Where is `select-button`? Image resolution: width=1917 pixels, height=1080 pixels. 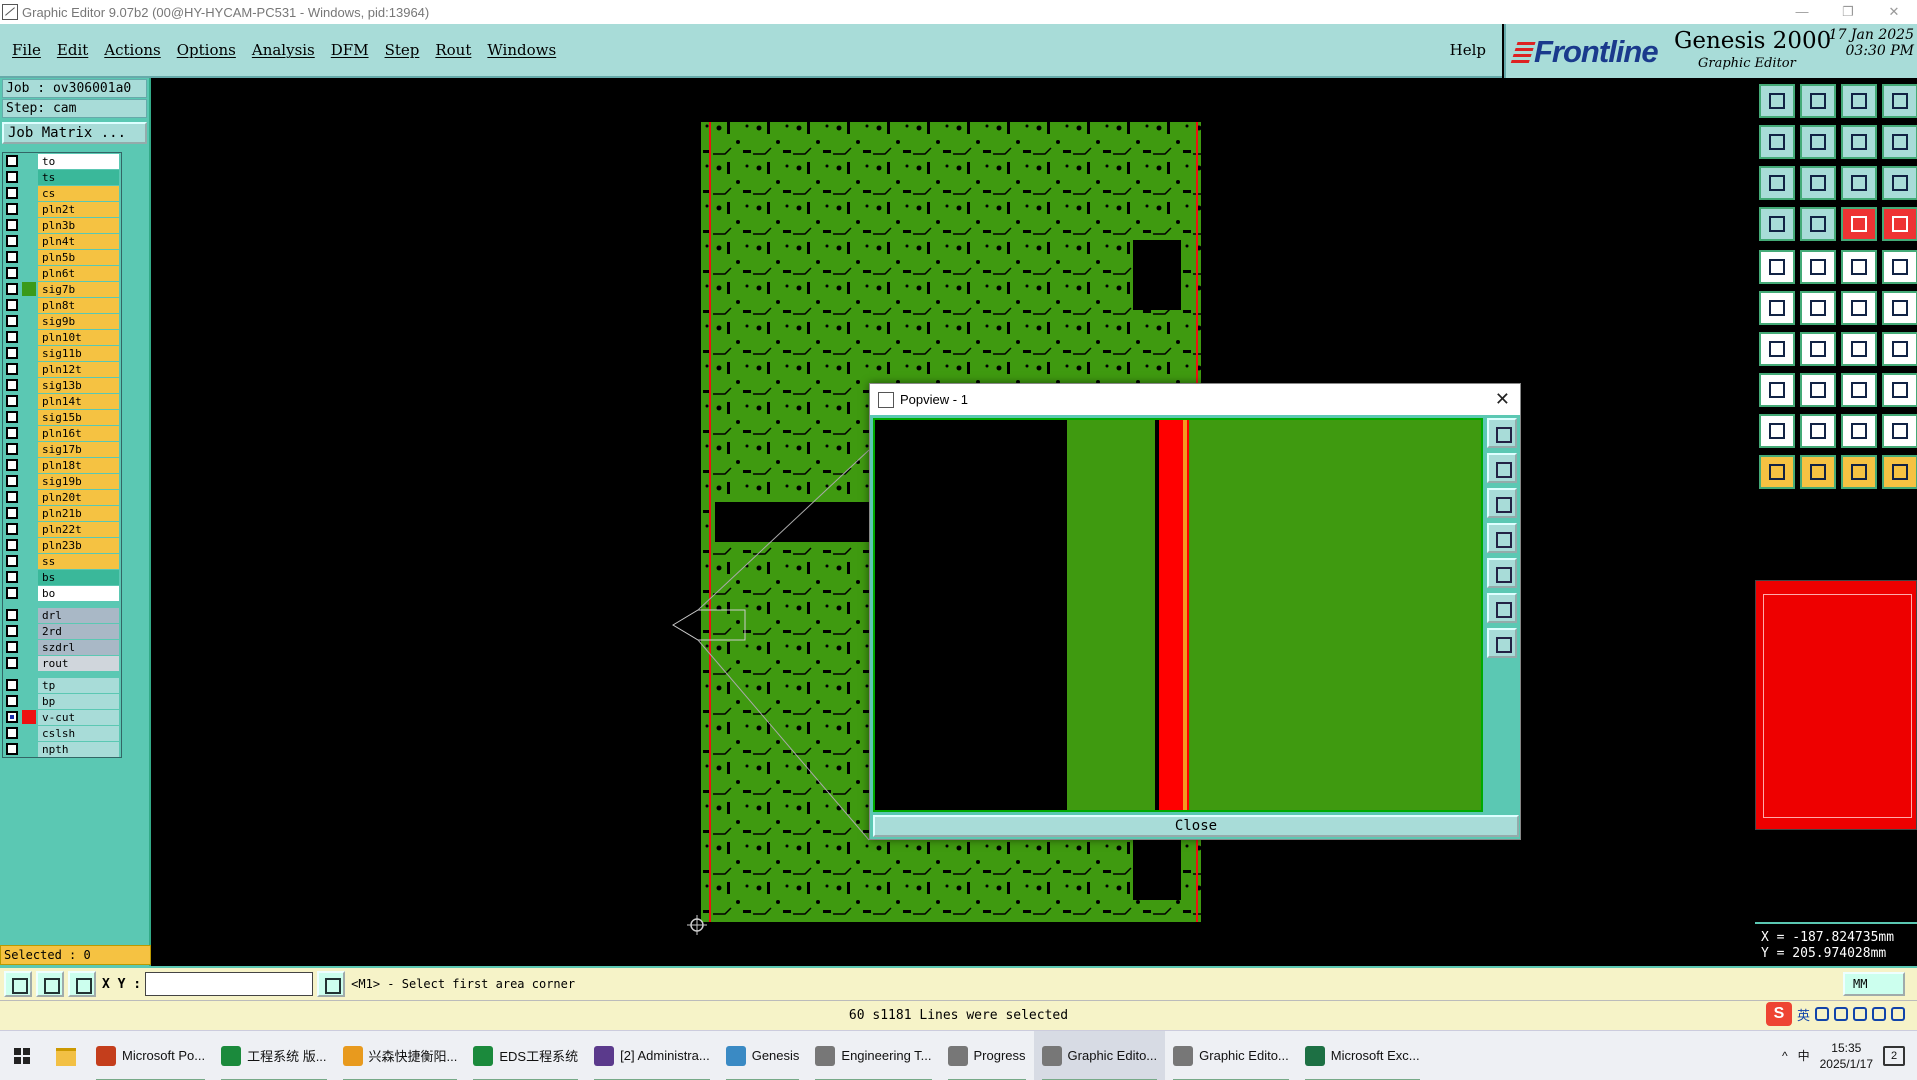 select-button is located at coordinates (1777, 472).